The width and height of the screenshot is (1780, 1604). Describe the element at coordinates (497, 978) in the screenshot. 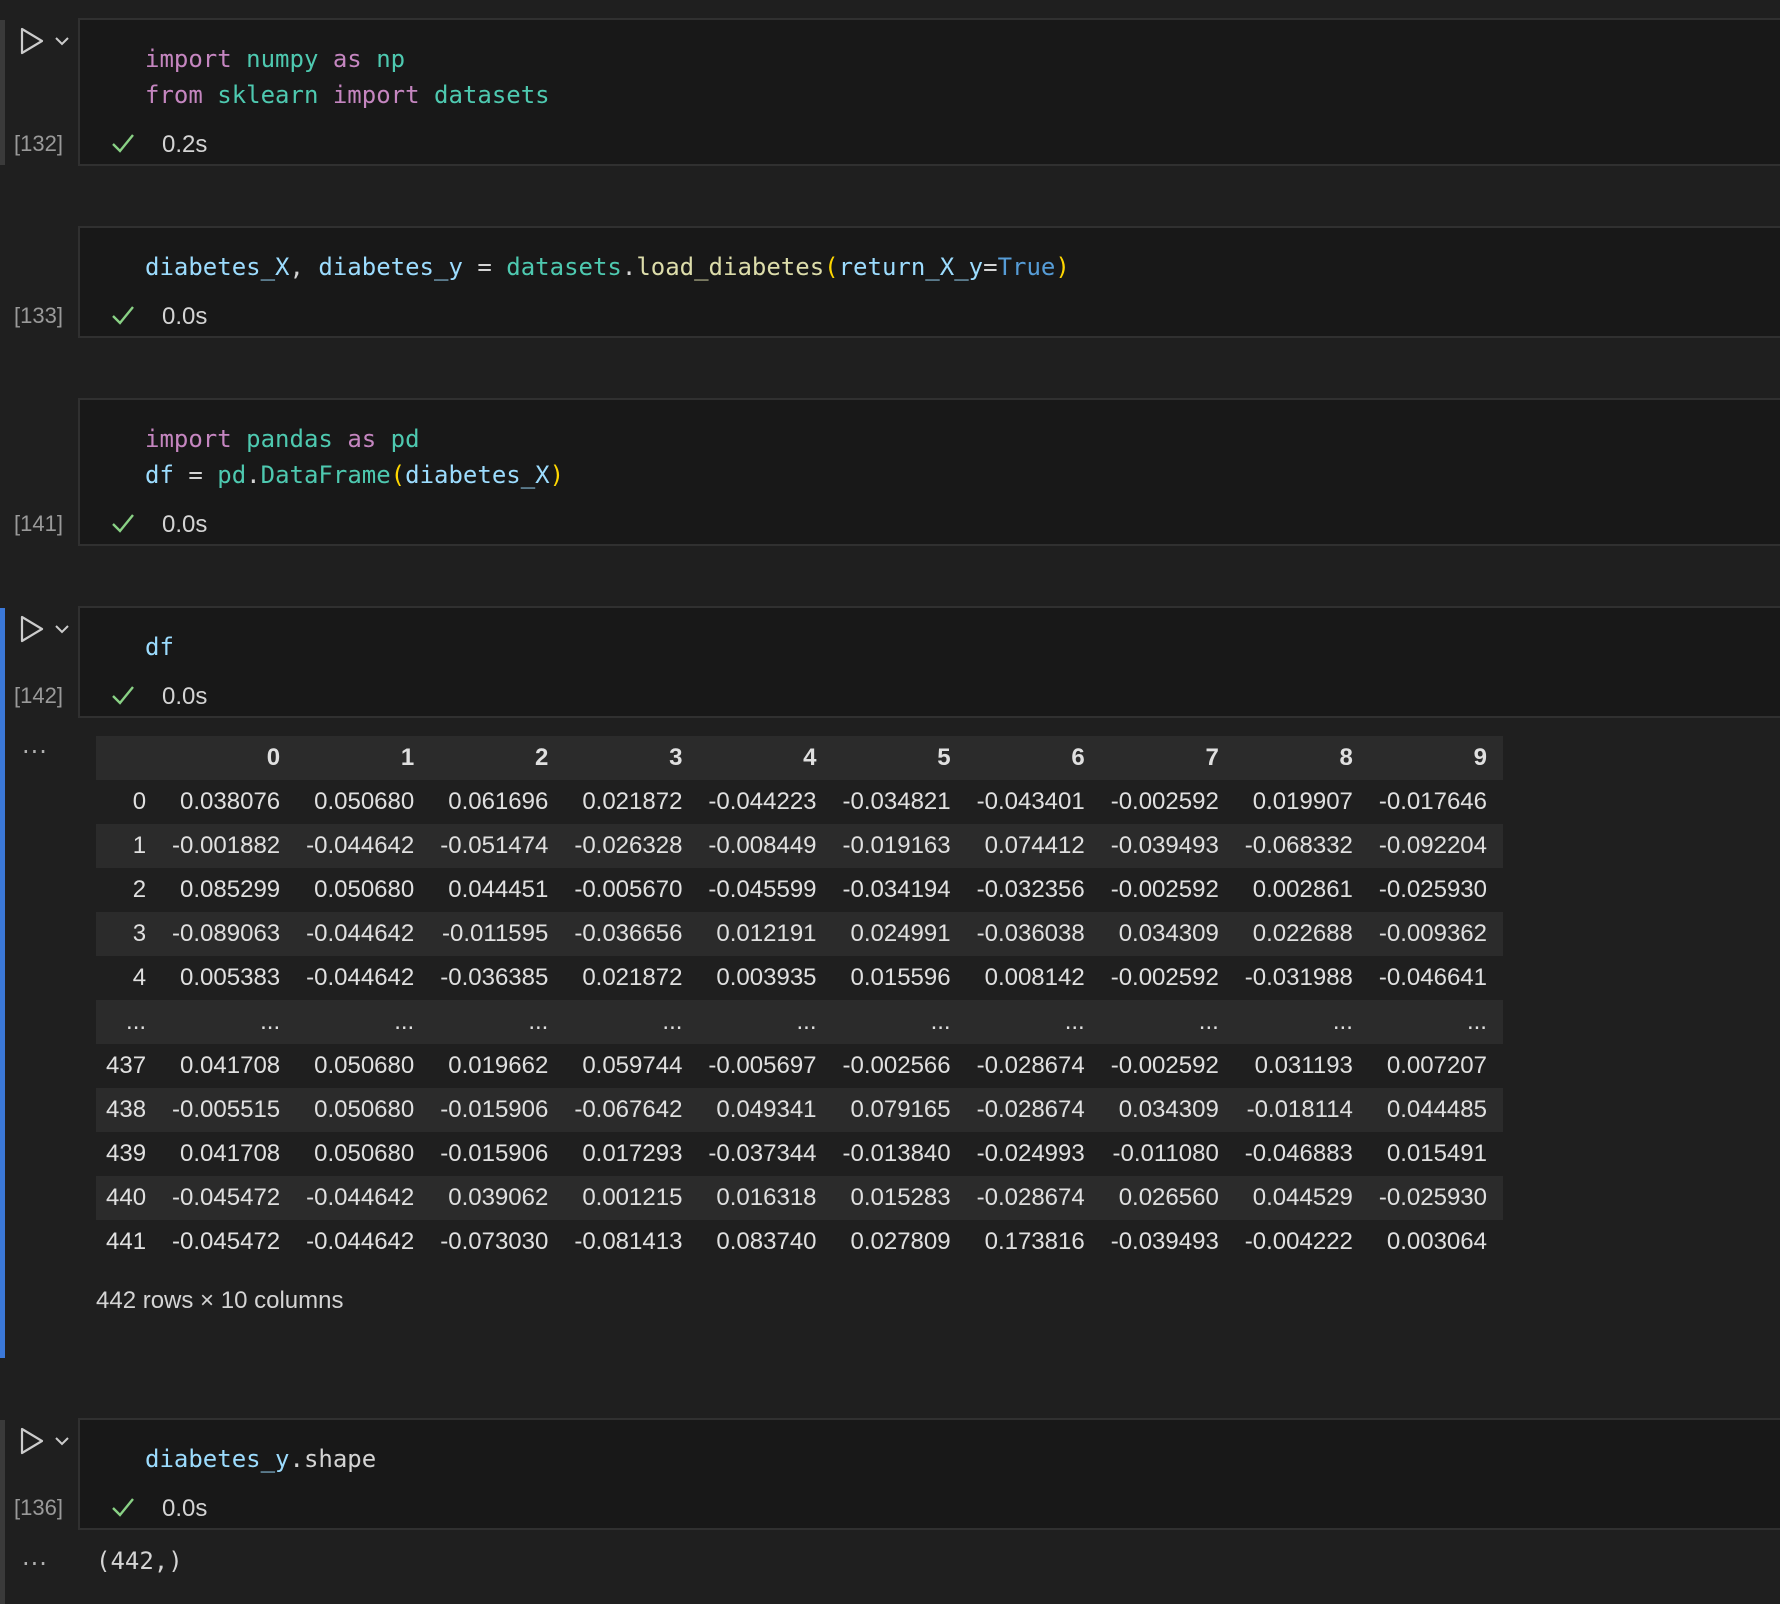

I see `table-cell: -0.036385` at that location.